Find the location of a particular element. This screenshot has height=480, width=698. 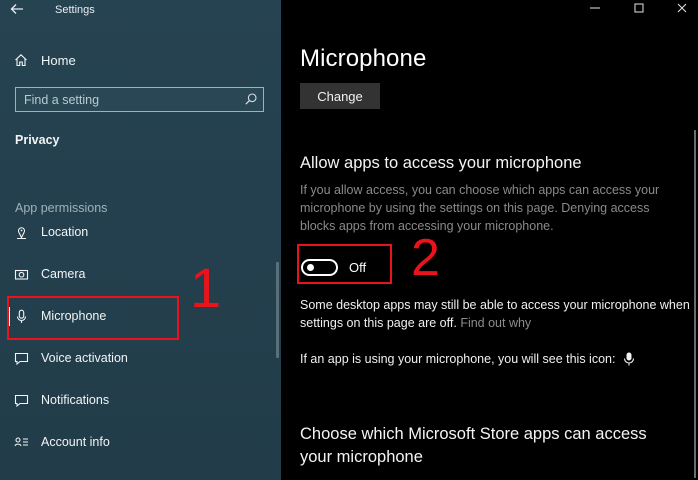

search-input is located at coordinates (131, 99).